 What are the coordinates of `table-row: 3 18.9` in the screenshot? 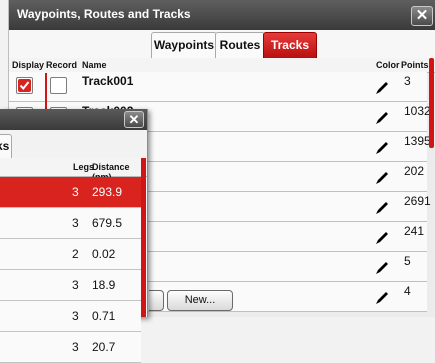 It's located at (70, 285).